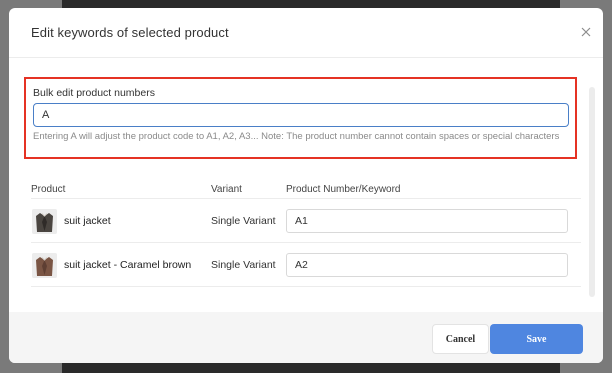  What do you see at coordinates (306, 33) in the screenshot?
I see `dialog-header: Edit keywords of selected product` at bounding box center [306, 33].